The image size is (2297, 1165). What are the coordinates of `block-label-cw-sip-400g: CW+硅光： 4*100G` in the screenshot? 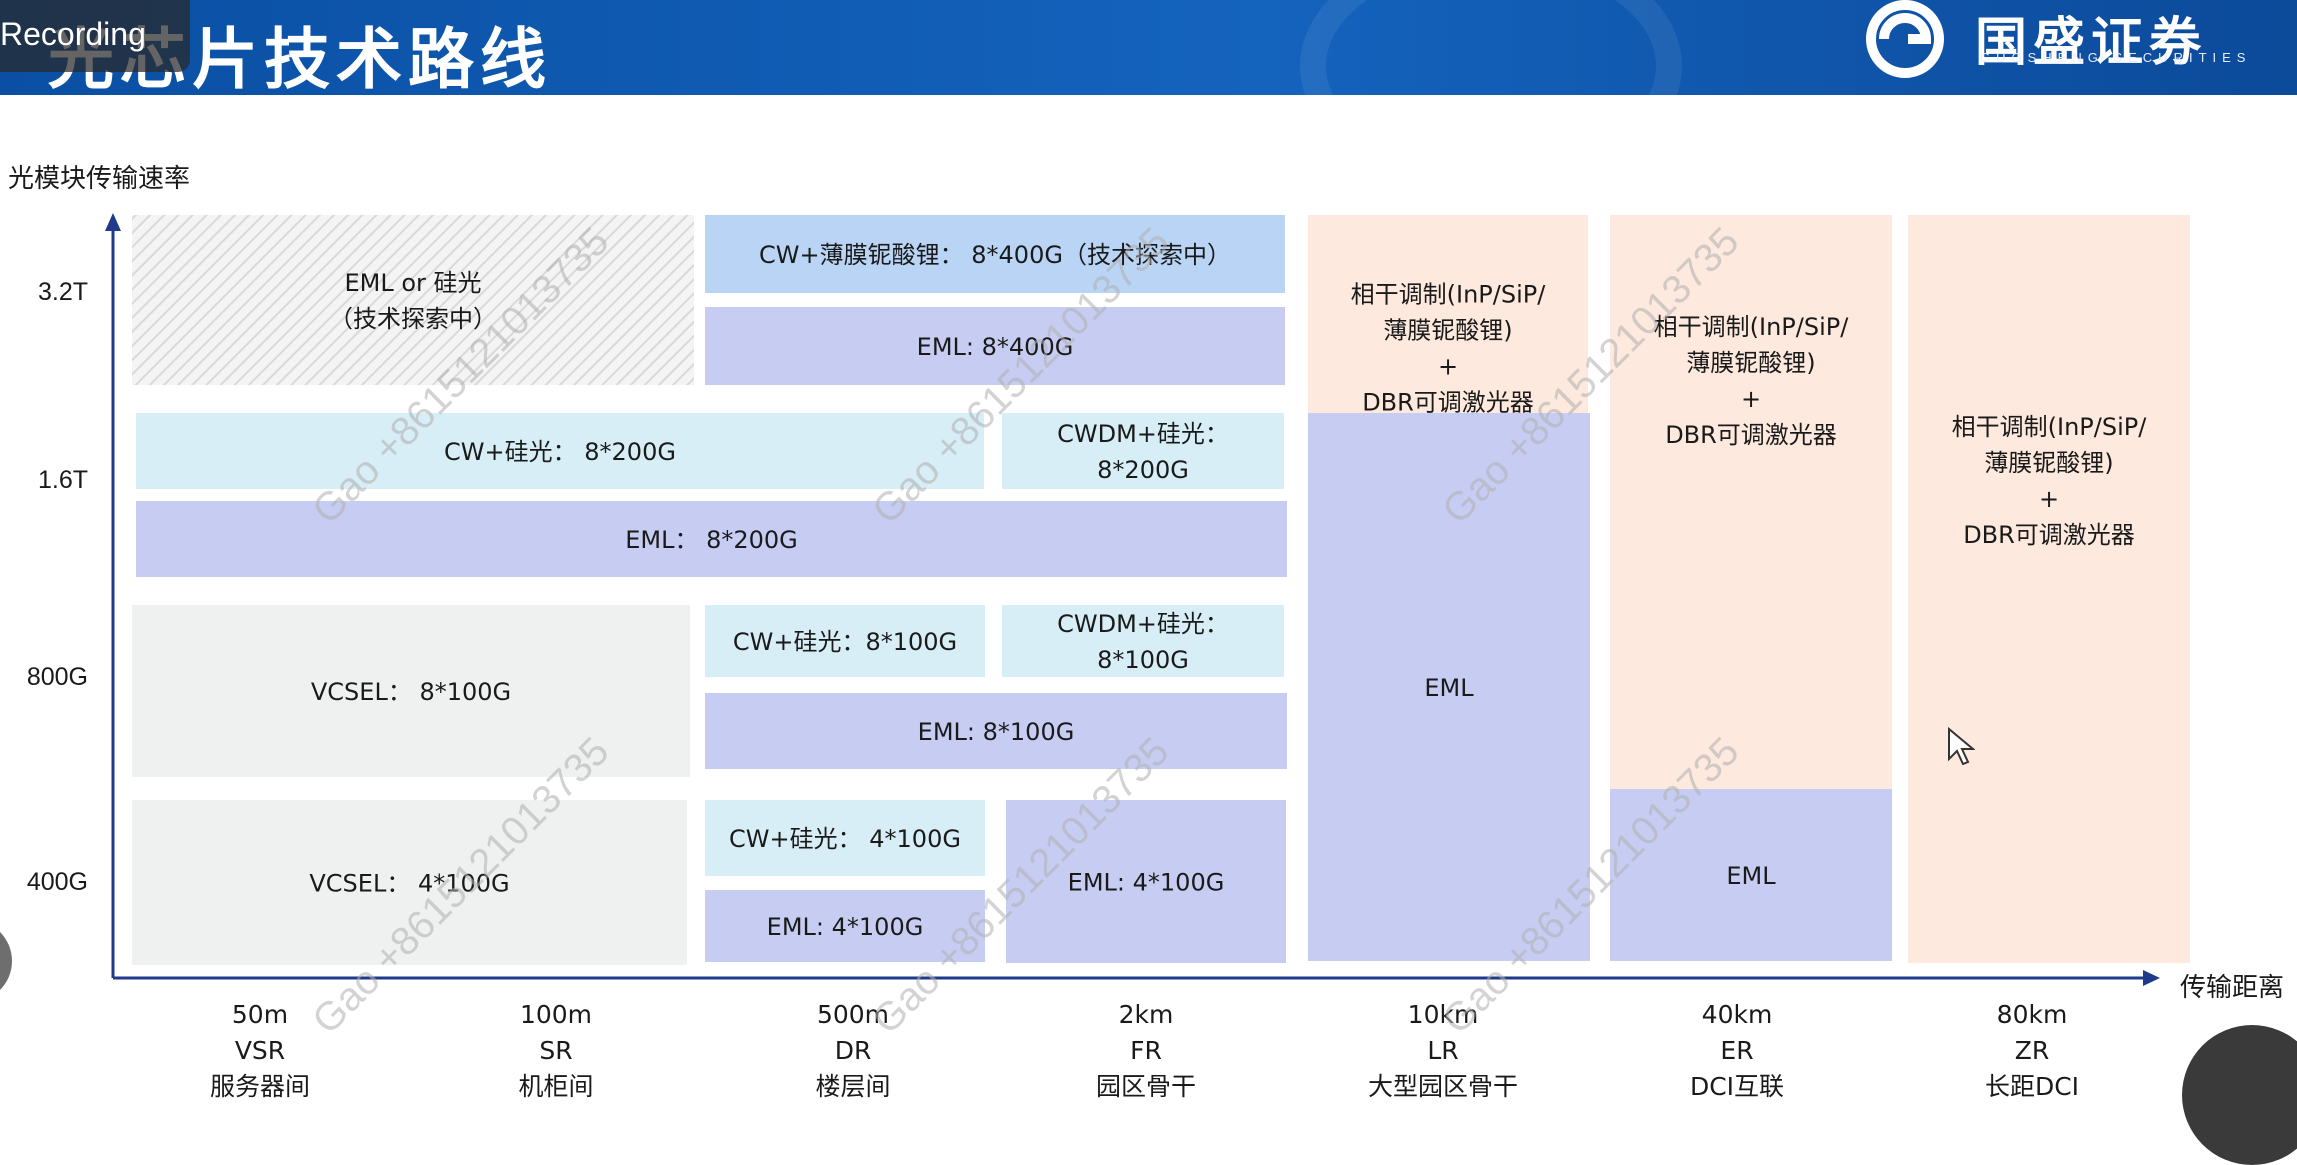 It's located at (845, 839).